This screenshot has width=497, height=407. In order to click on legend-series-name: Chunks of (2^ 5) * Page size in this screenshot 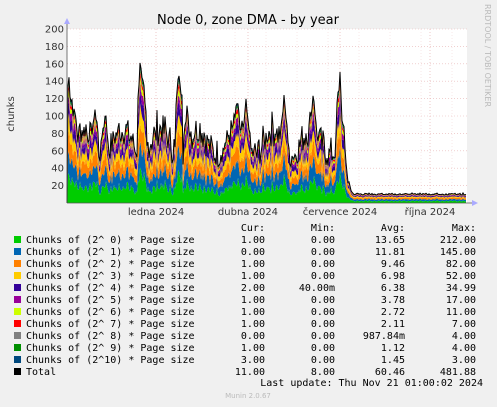, I will do `click(110, 300)`.